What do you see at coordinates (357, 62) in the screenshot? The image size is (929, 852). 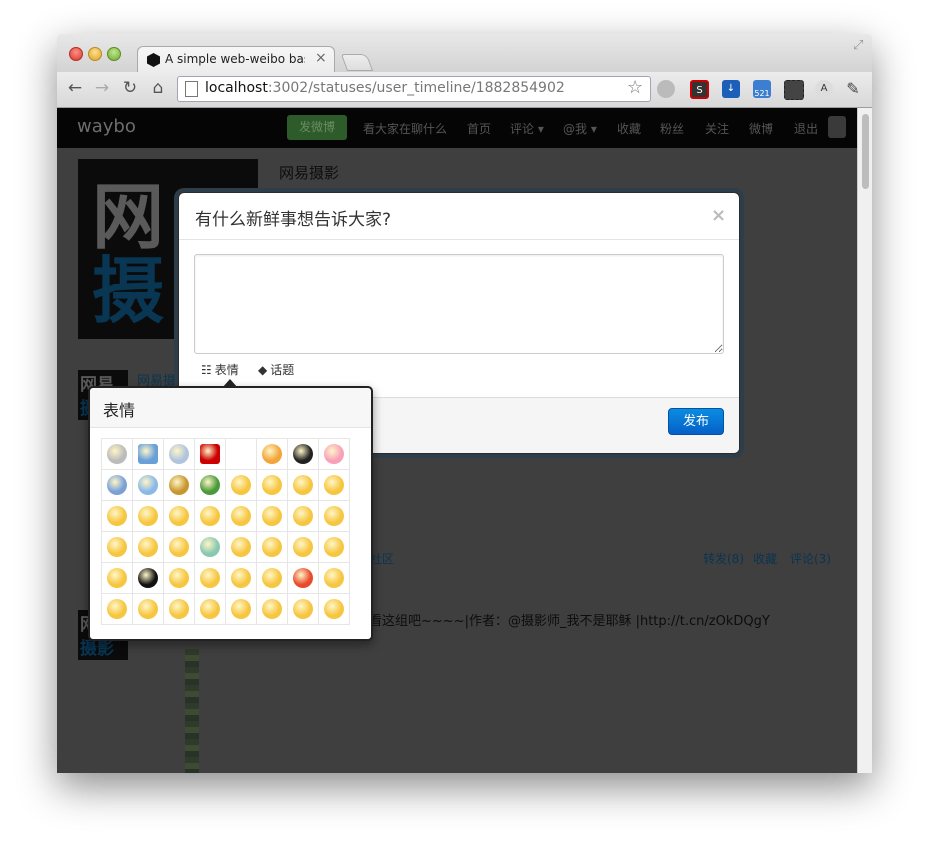 I see `new-tab-button` at bounding box center [357, 62].